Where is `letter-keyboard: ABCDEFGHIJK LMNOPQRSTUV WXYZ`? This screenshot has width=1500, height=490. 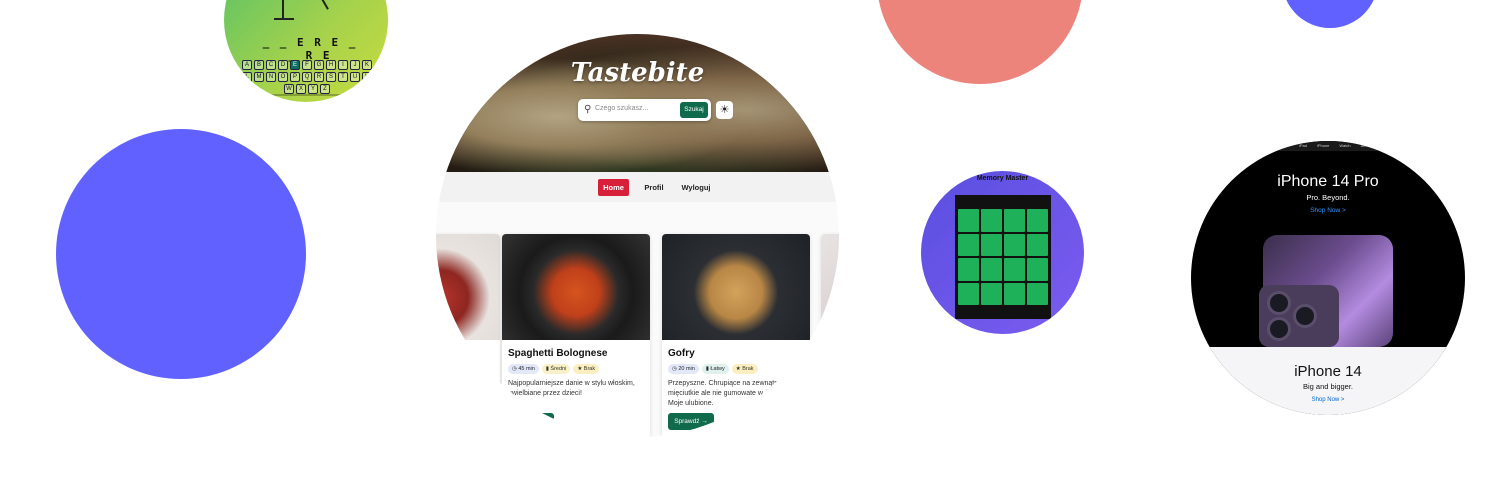
letter-keyboard: ABCDEFGHIJK LMNOPQRSTUV WXYZ is located at coordinates (307, 77).